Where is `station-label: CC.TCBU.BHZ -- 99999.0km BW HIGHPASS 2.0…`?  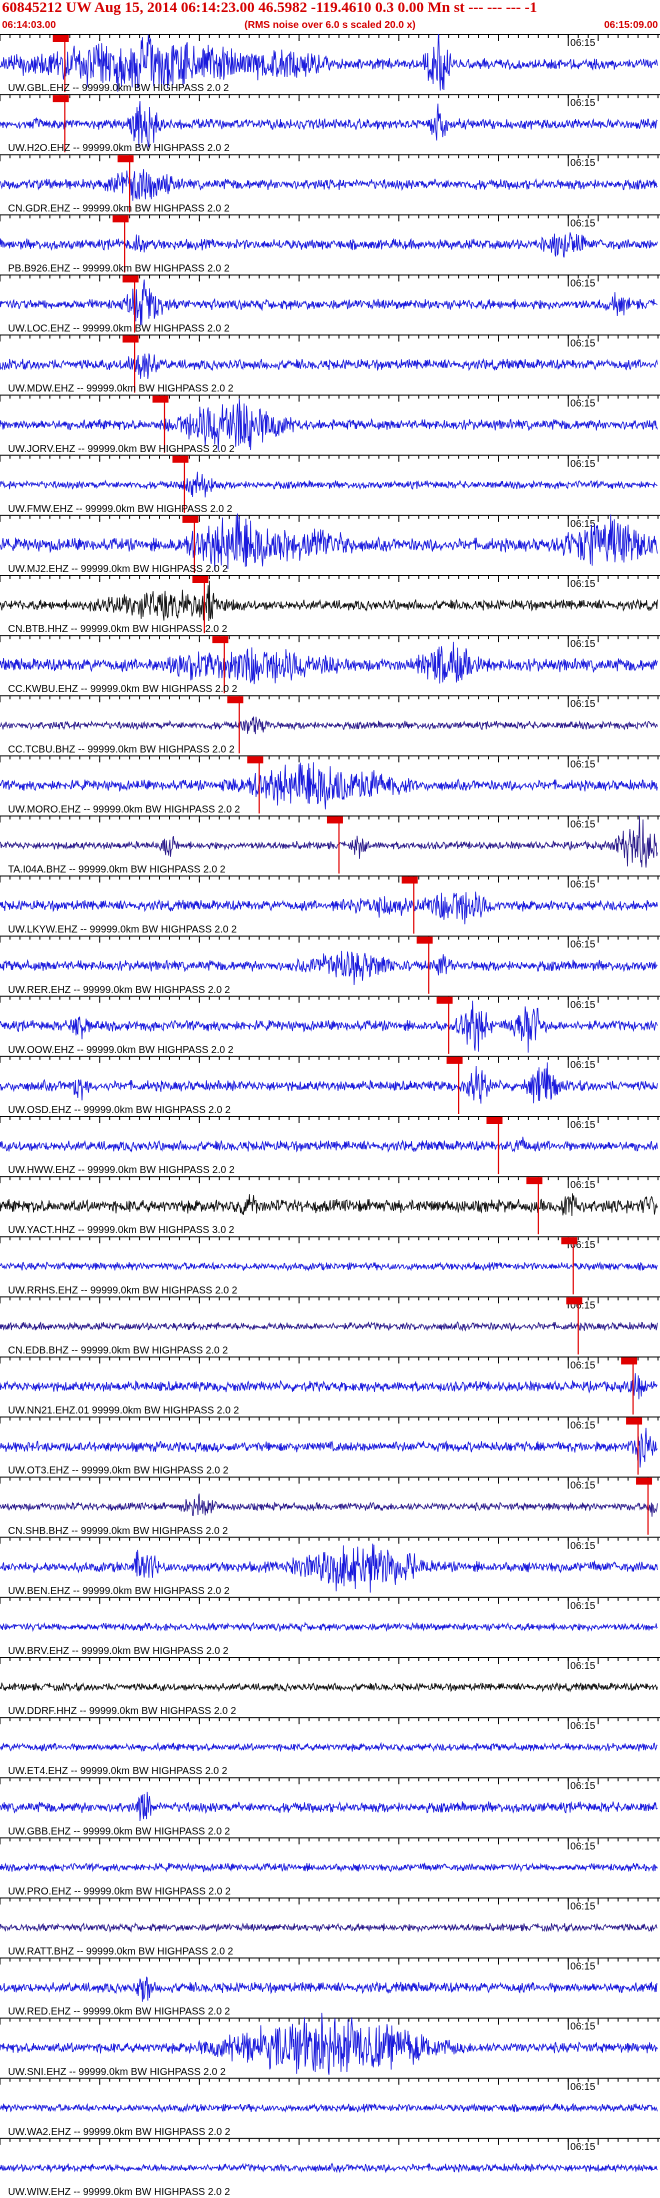
station-label: CC.TCBU.BHZ -- 99999.0km BW HIGHPASS 2.0… is located at coordinates (121, 749).